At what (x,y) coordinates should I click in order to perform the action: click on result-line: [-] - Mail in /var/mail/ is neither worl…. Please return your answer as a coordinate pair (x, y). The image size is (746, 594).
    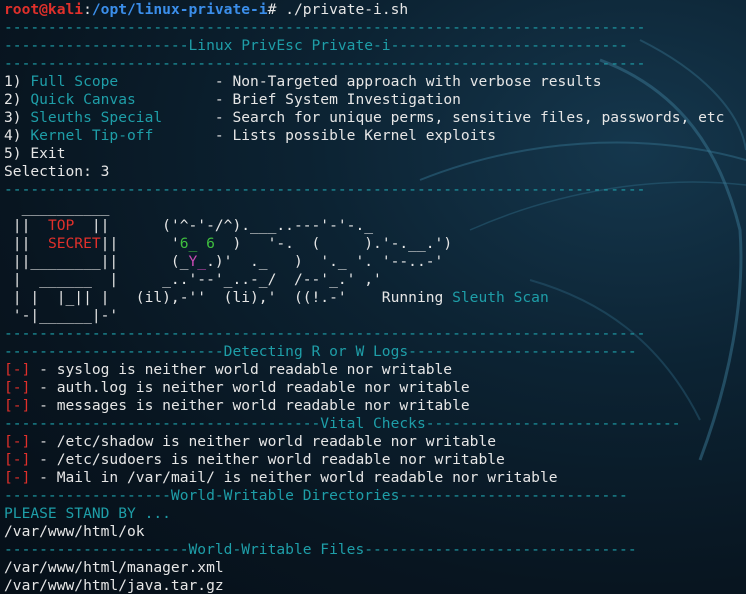
    Looking at the image, I should click on (375, 478).